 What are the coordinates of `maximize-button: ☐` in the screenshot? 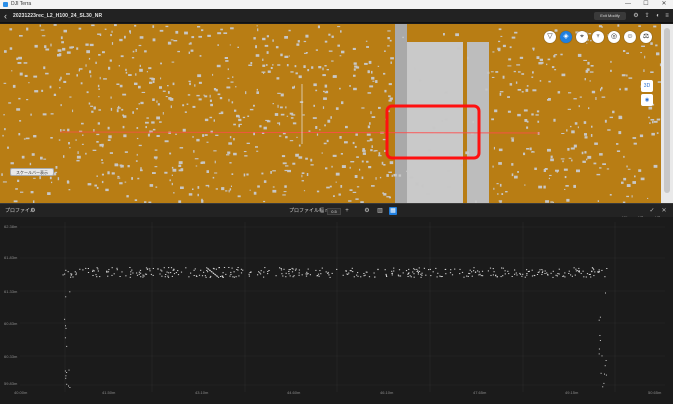 It's located at (646, 4).